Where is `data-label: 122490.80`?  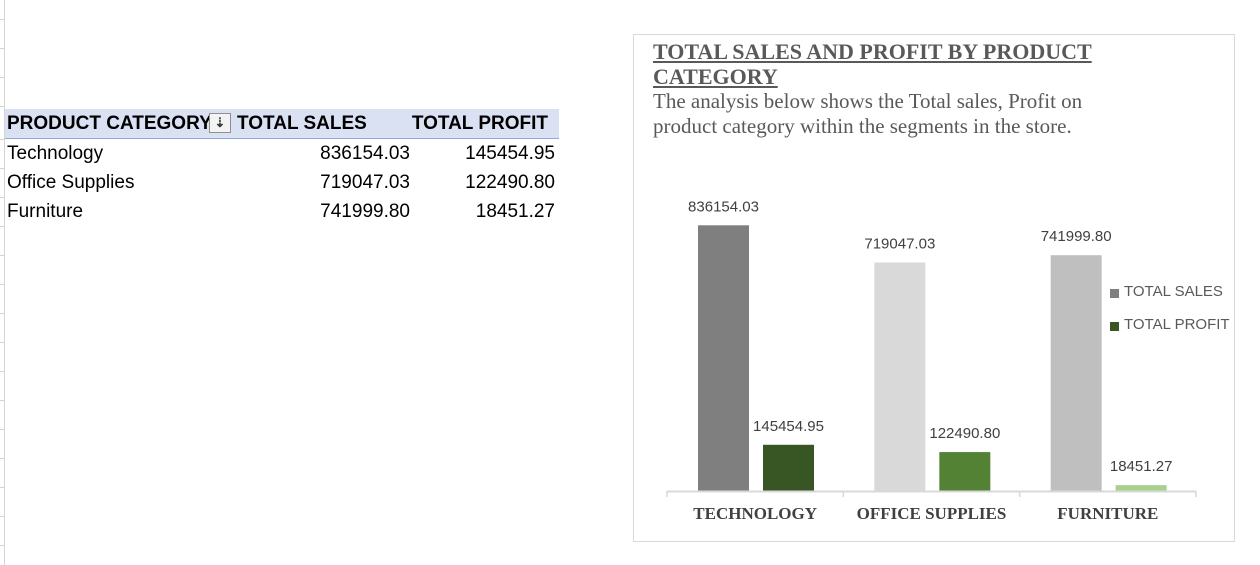
data-label: 122490.80 is located at coordinates (964, 433).